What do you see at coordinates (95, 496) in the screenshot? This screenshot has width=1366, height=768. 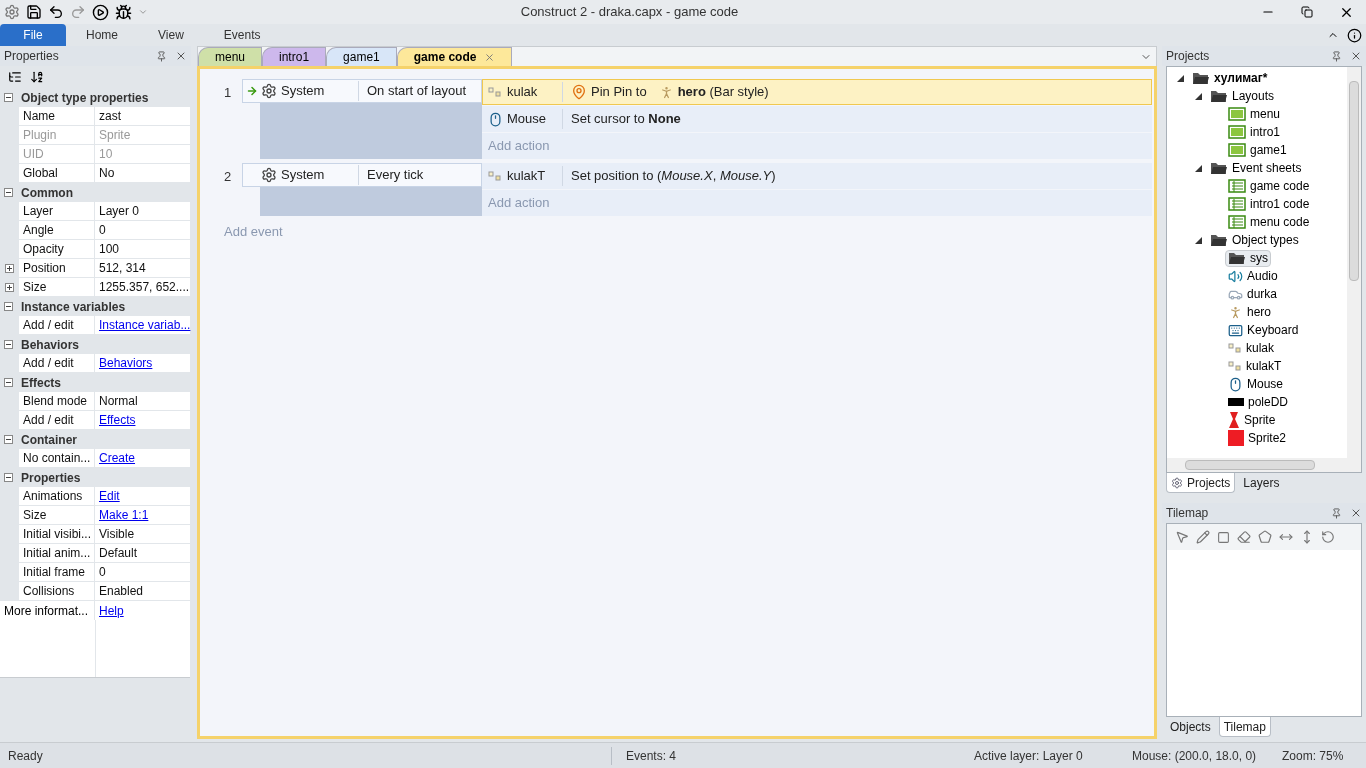 I see `property-row: Animations Edit` at bounding box center [95, 496].